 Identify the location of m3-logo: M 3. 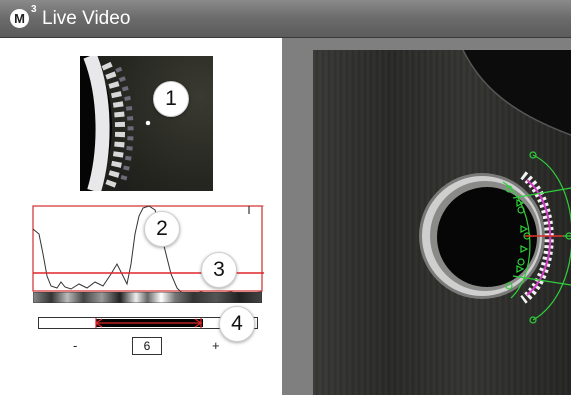
(23, 16).